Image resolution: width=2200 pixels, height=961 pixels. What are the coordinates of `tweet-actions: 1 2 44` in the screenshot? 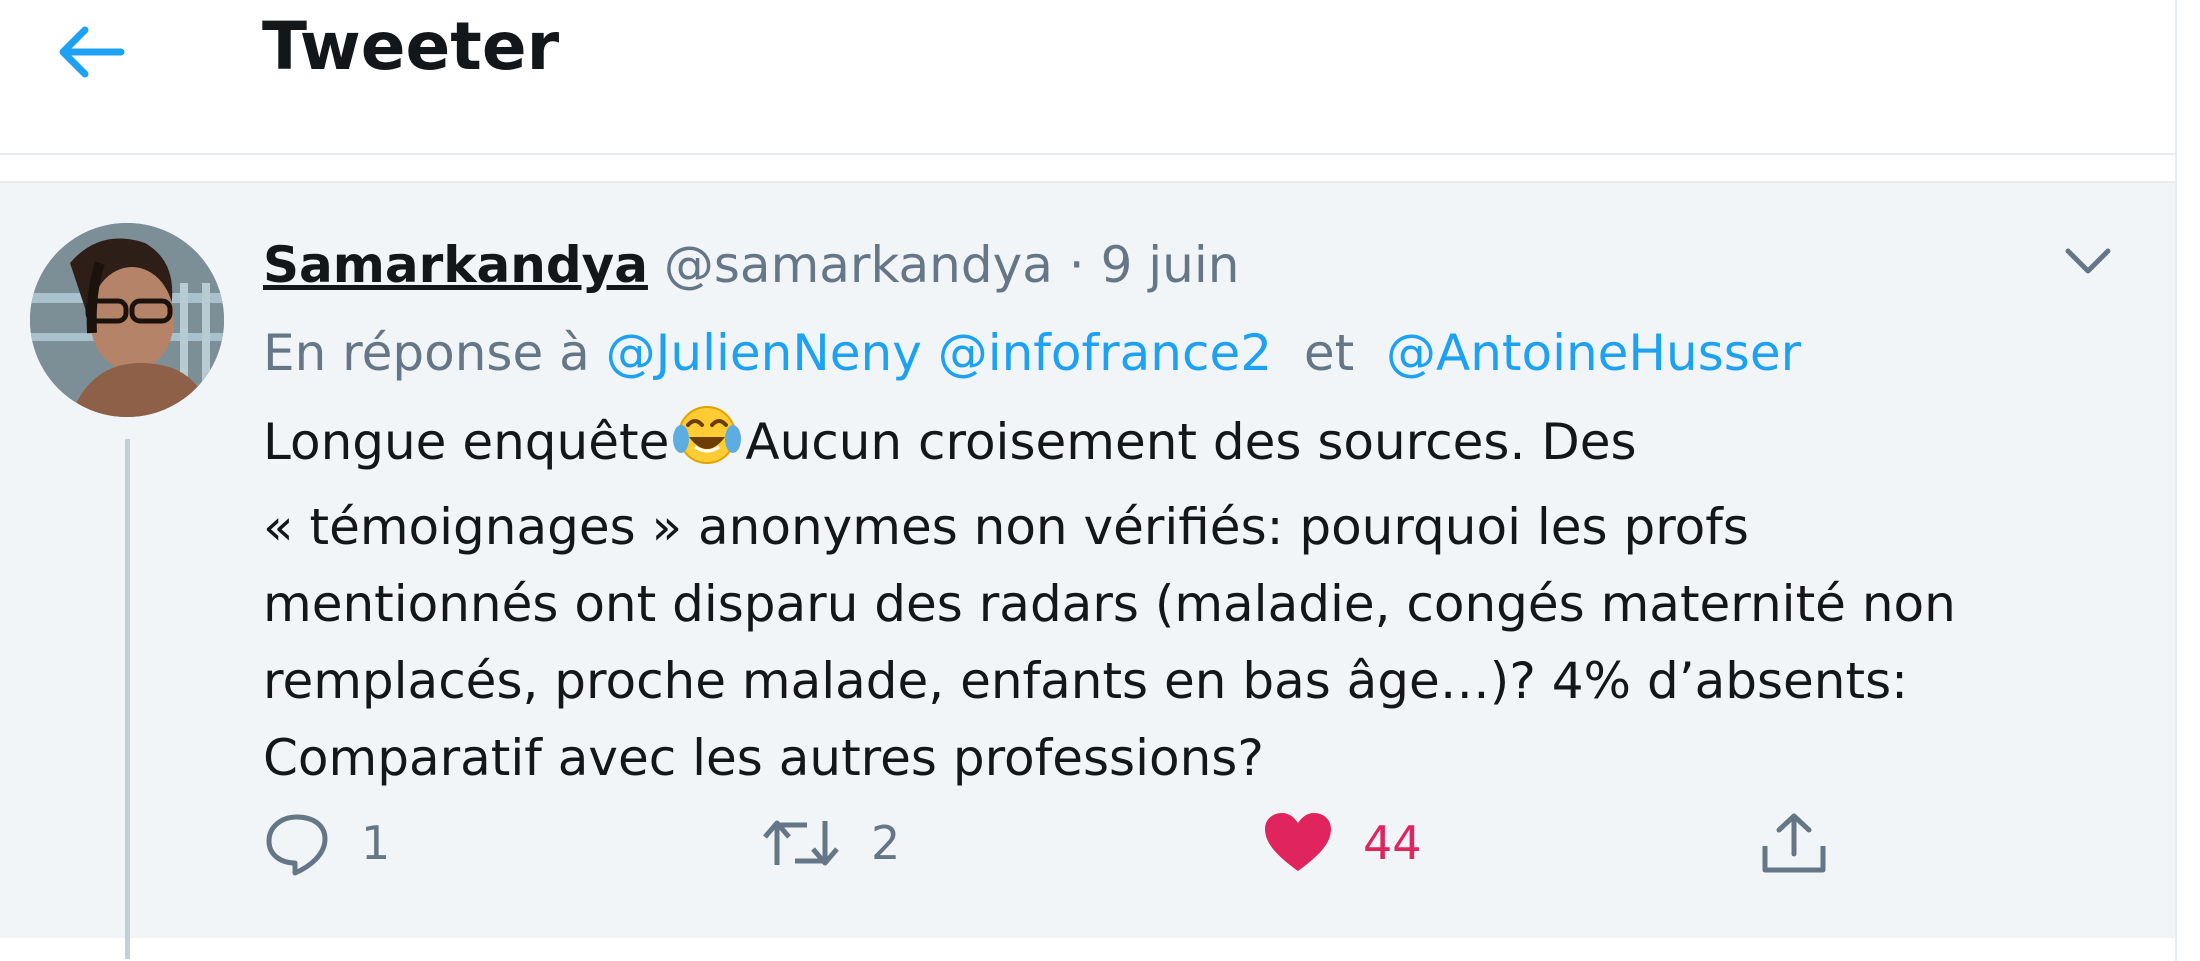 It's located at (1193, 843).